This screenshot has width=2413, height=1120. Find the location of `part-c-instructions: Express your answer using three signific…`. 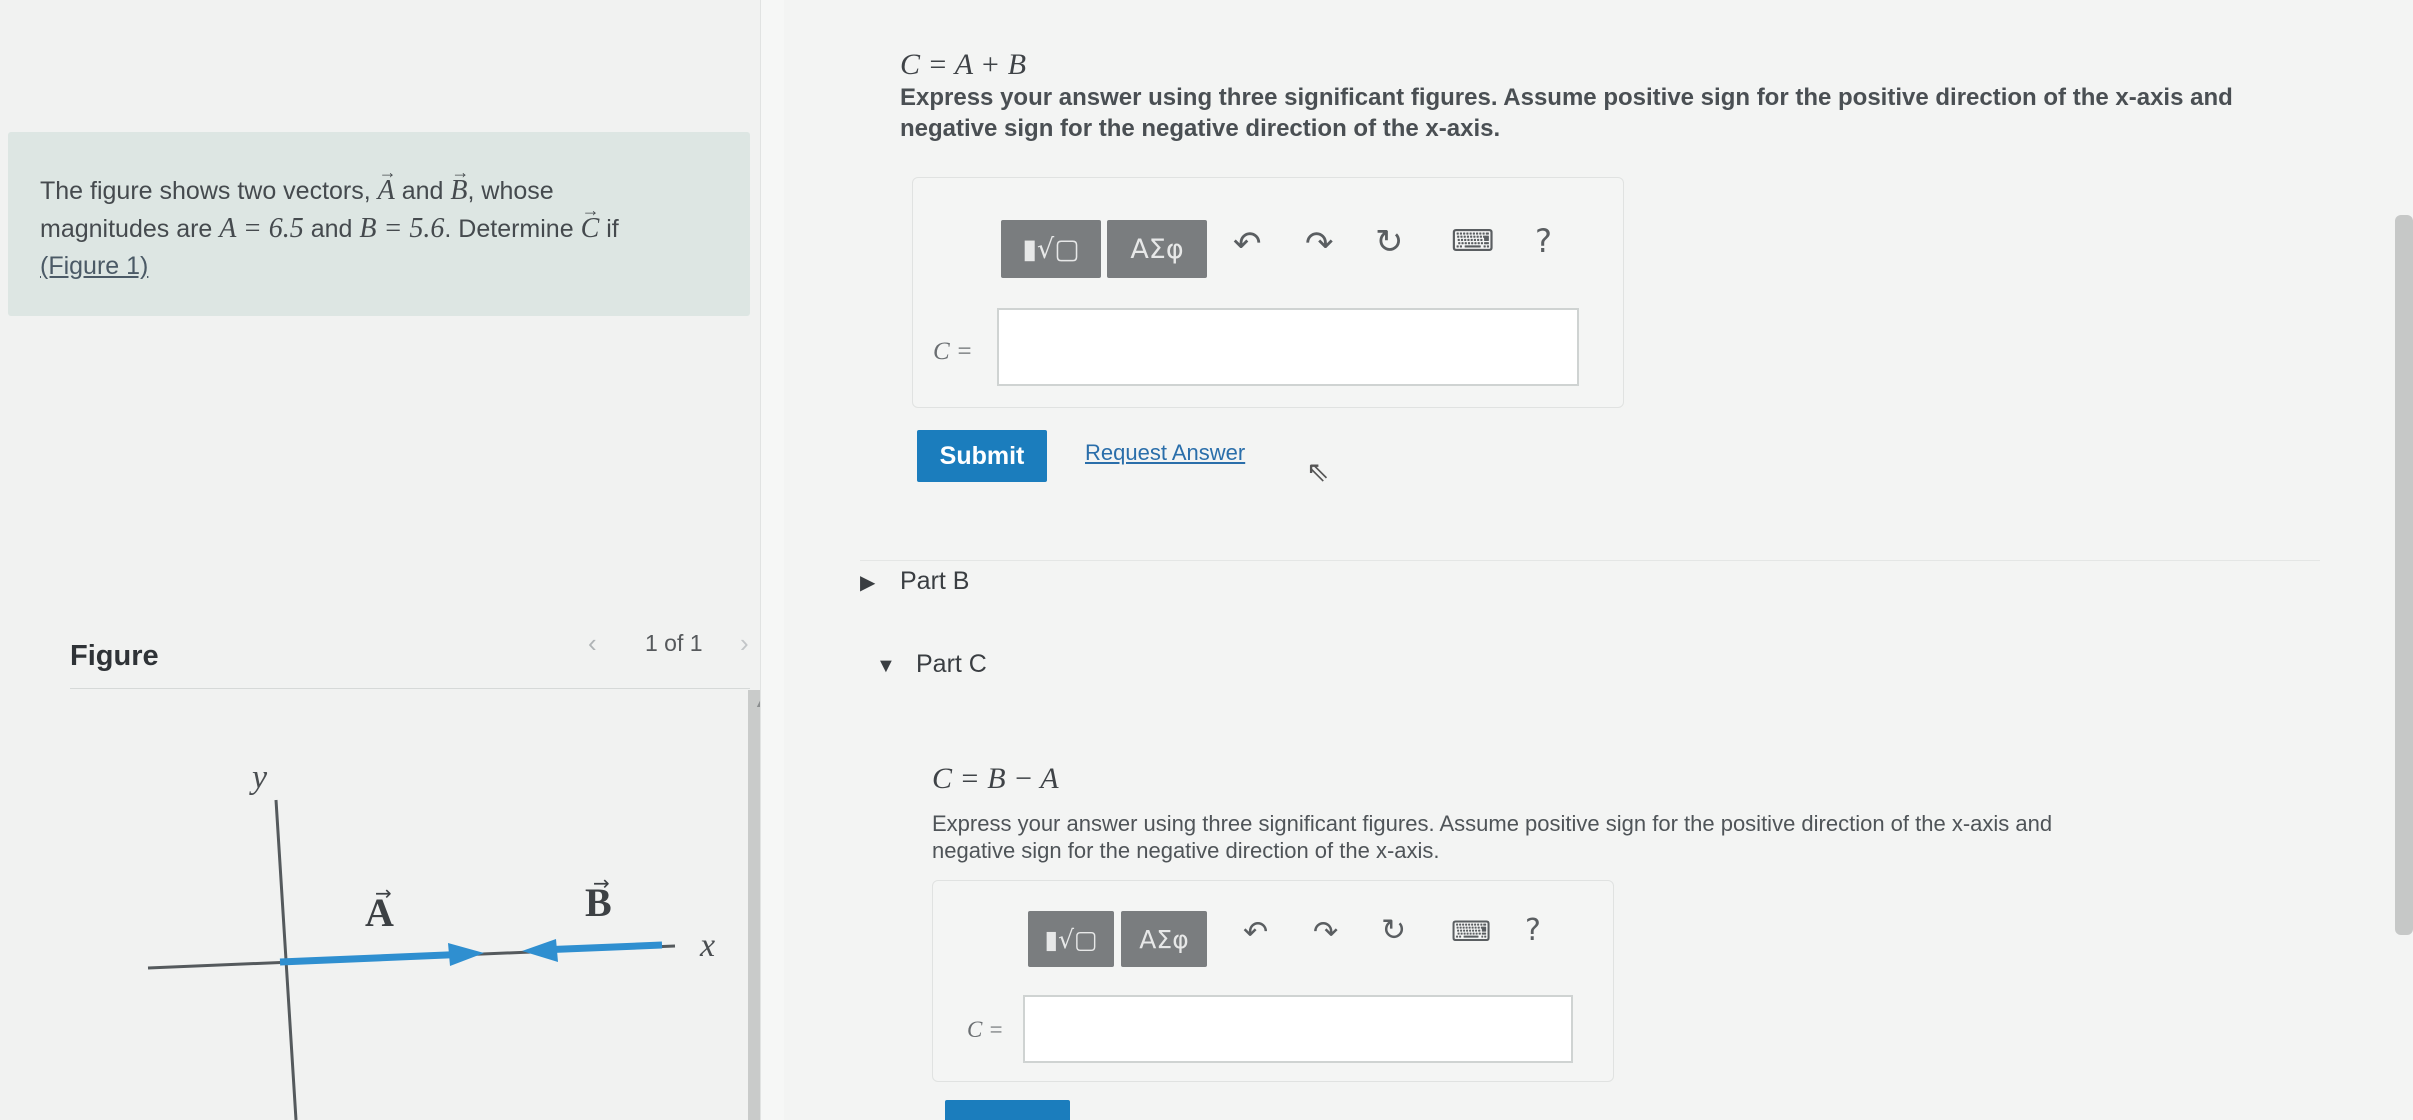

part-c-instructions: Express your answer using three signific… is located at coordinates (1662, 837).